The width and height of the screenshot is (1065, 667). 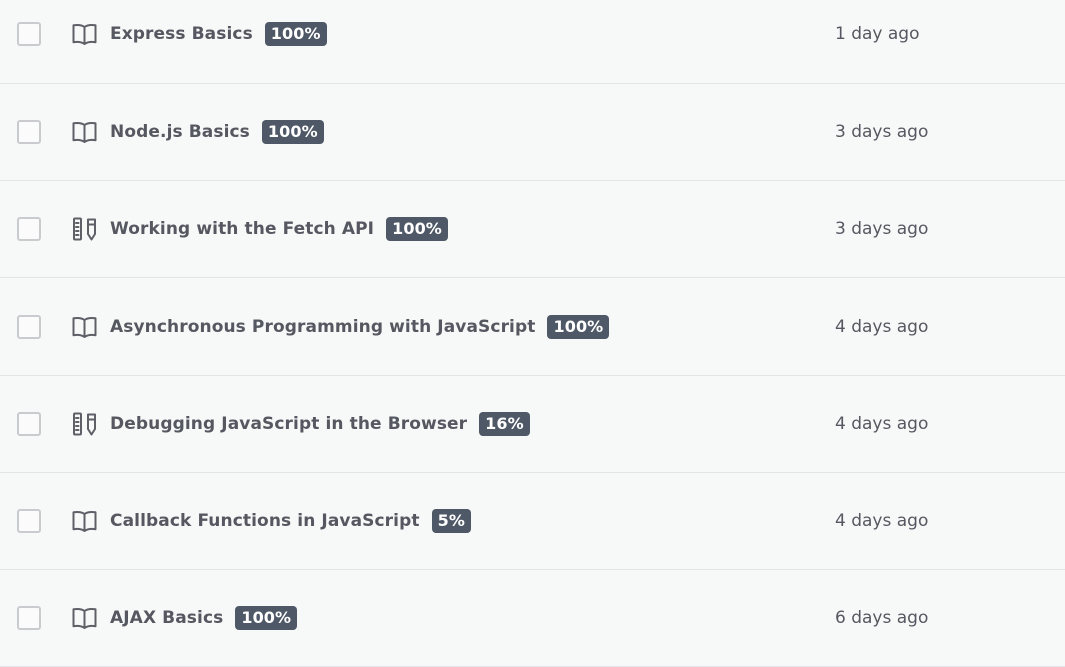 What do you see at coordinates (218, 34) in the screenshot?
I see `course-title: Express Basics 100%` at bounding box center [218, 34].